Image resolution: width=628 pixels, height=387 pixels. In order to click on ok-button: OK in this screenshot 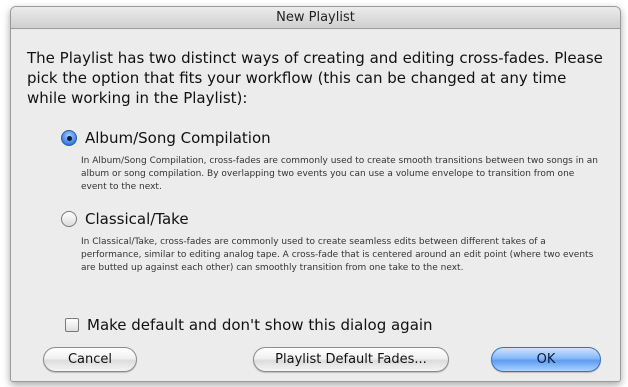, I will do `click(546, 359)`.